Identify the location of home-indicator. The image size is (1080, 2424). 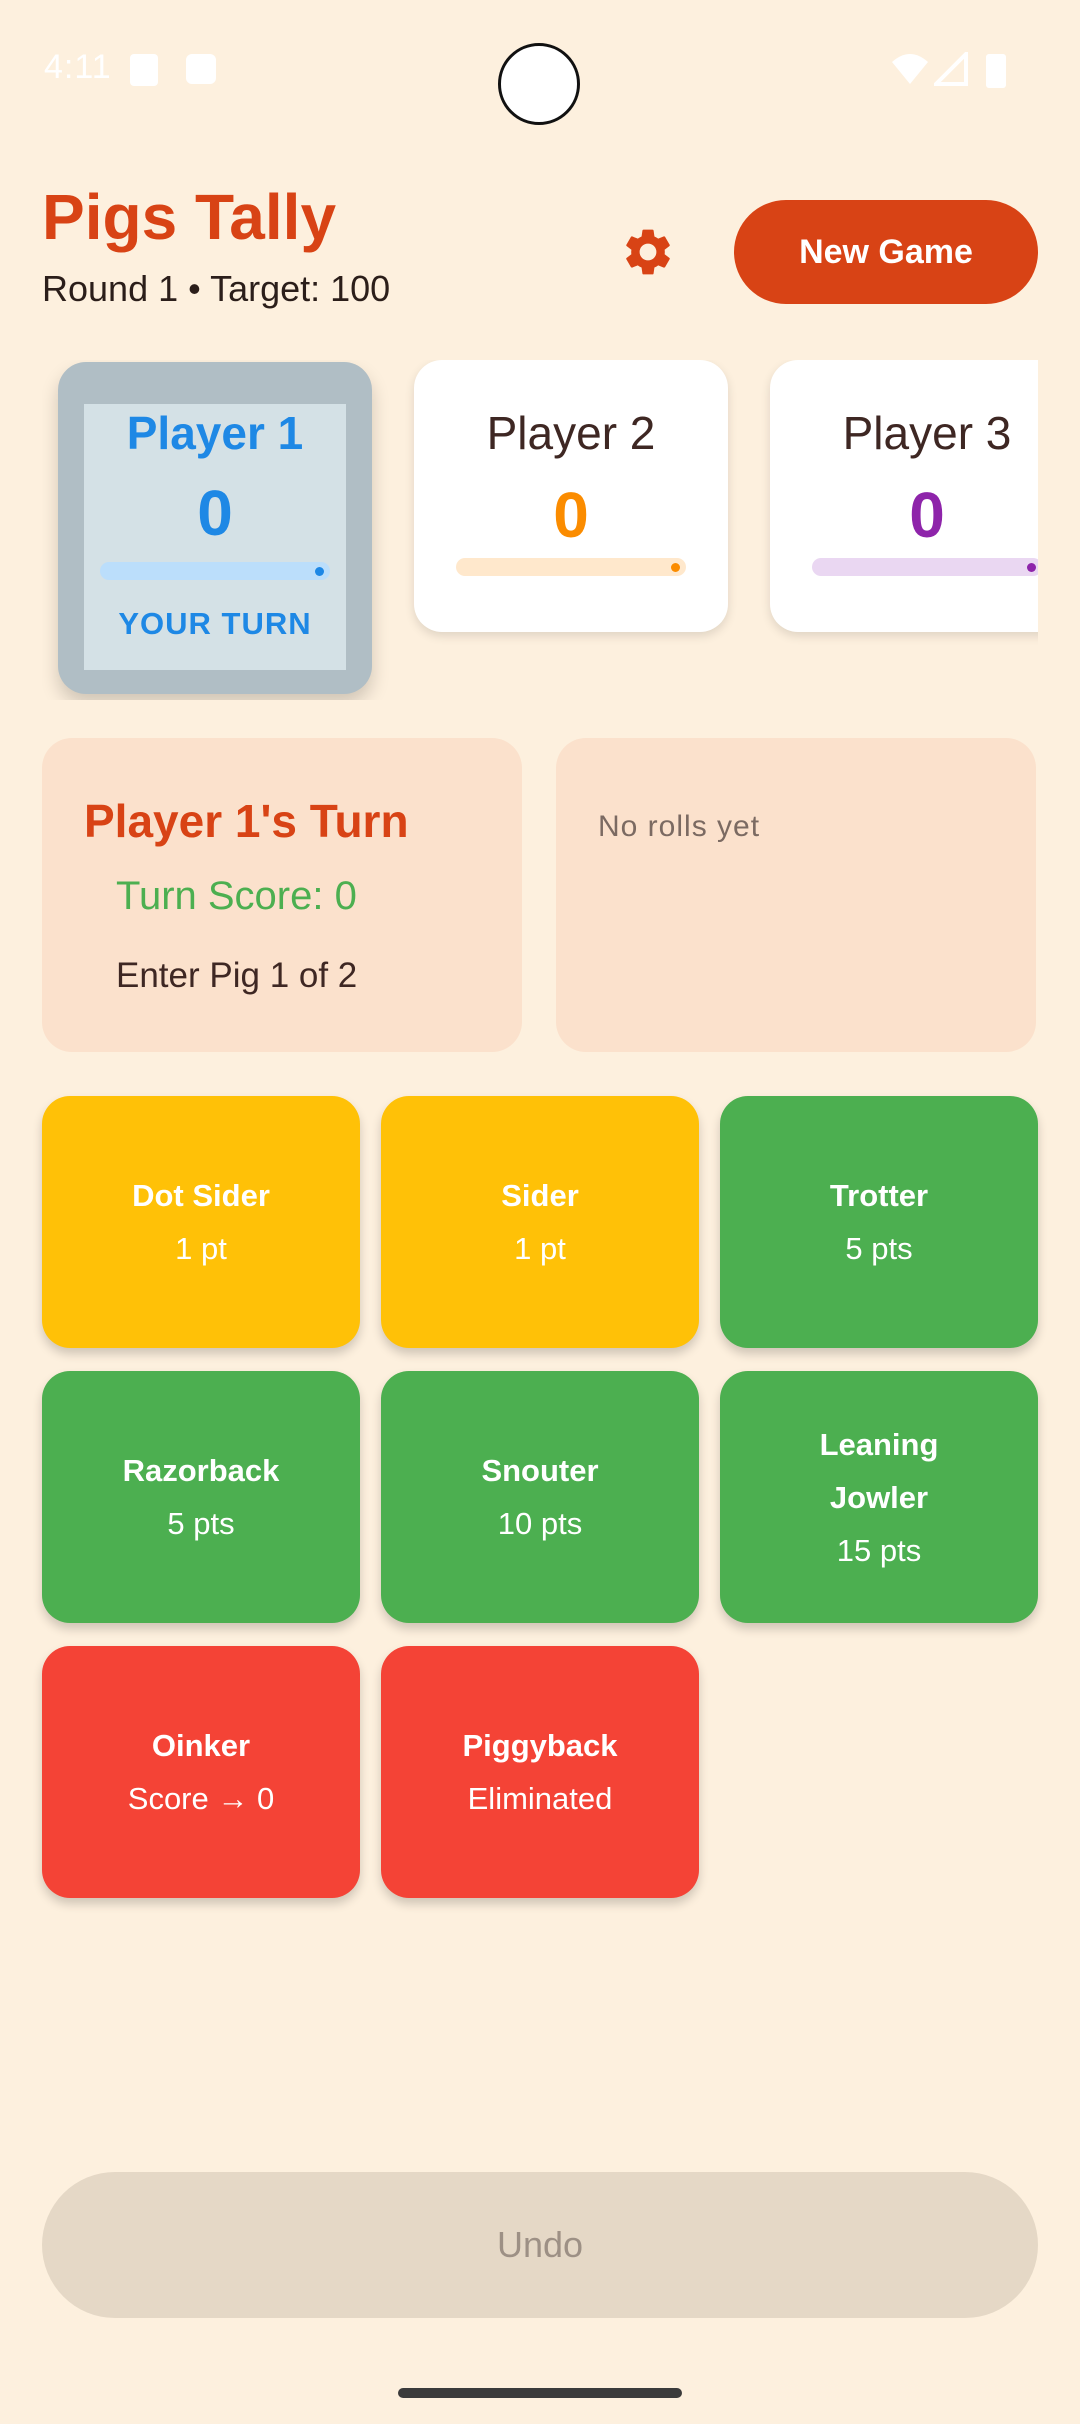
(540, 2393).